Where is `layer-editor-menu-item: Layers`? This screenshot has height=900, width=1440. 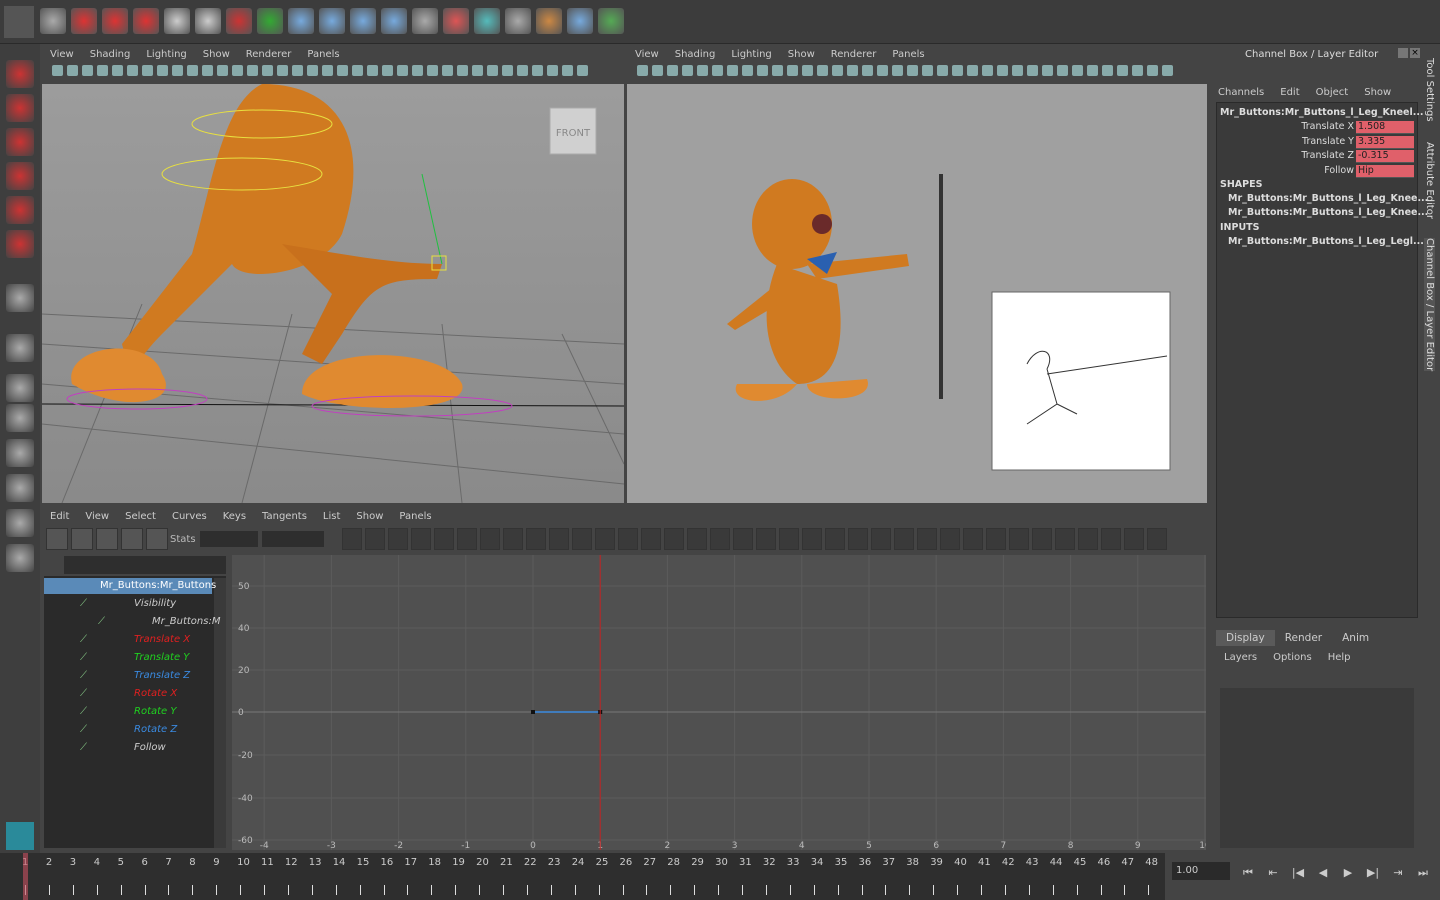 layer-editor-menu-item: Layers is located at coordinates (1240, 657).